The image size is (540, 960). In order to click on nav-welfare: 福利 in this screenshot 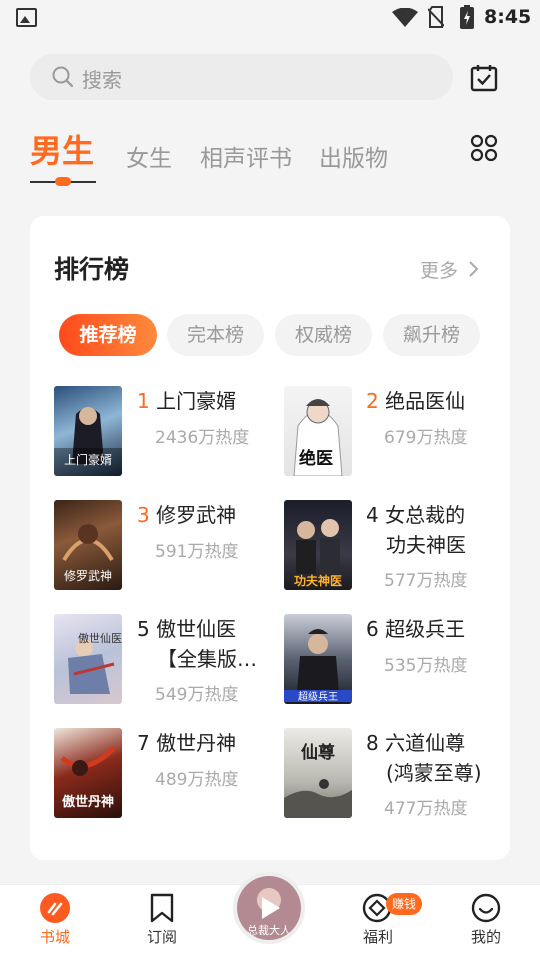, I will do `click(378, 936)`.